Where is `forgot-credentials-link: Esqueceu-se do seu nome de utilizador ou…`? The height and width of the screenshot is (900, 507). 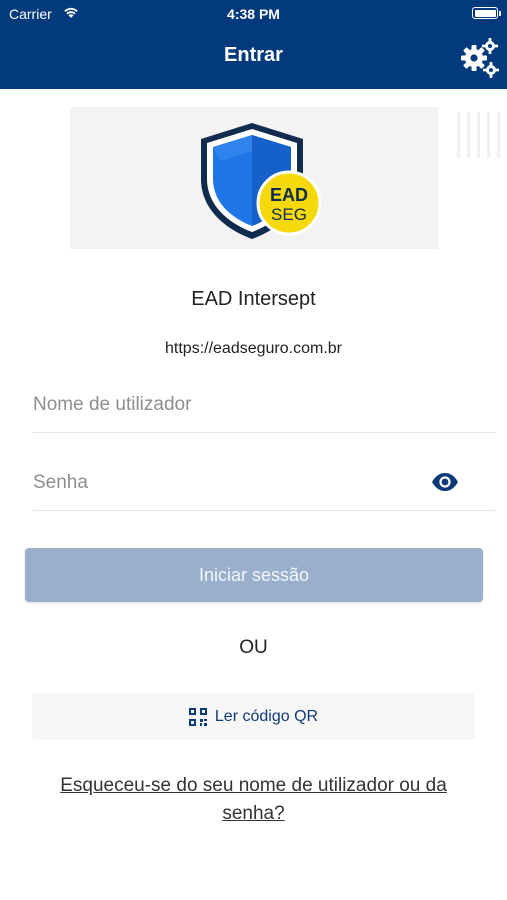
forgot-credentials-link: Esqueceu-se do seu nome de utilizador ou… is located at coordinates (253, 800).